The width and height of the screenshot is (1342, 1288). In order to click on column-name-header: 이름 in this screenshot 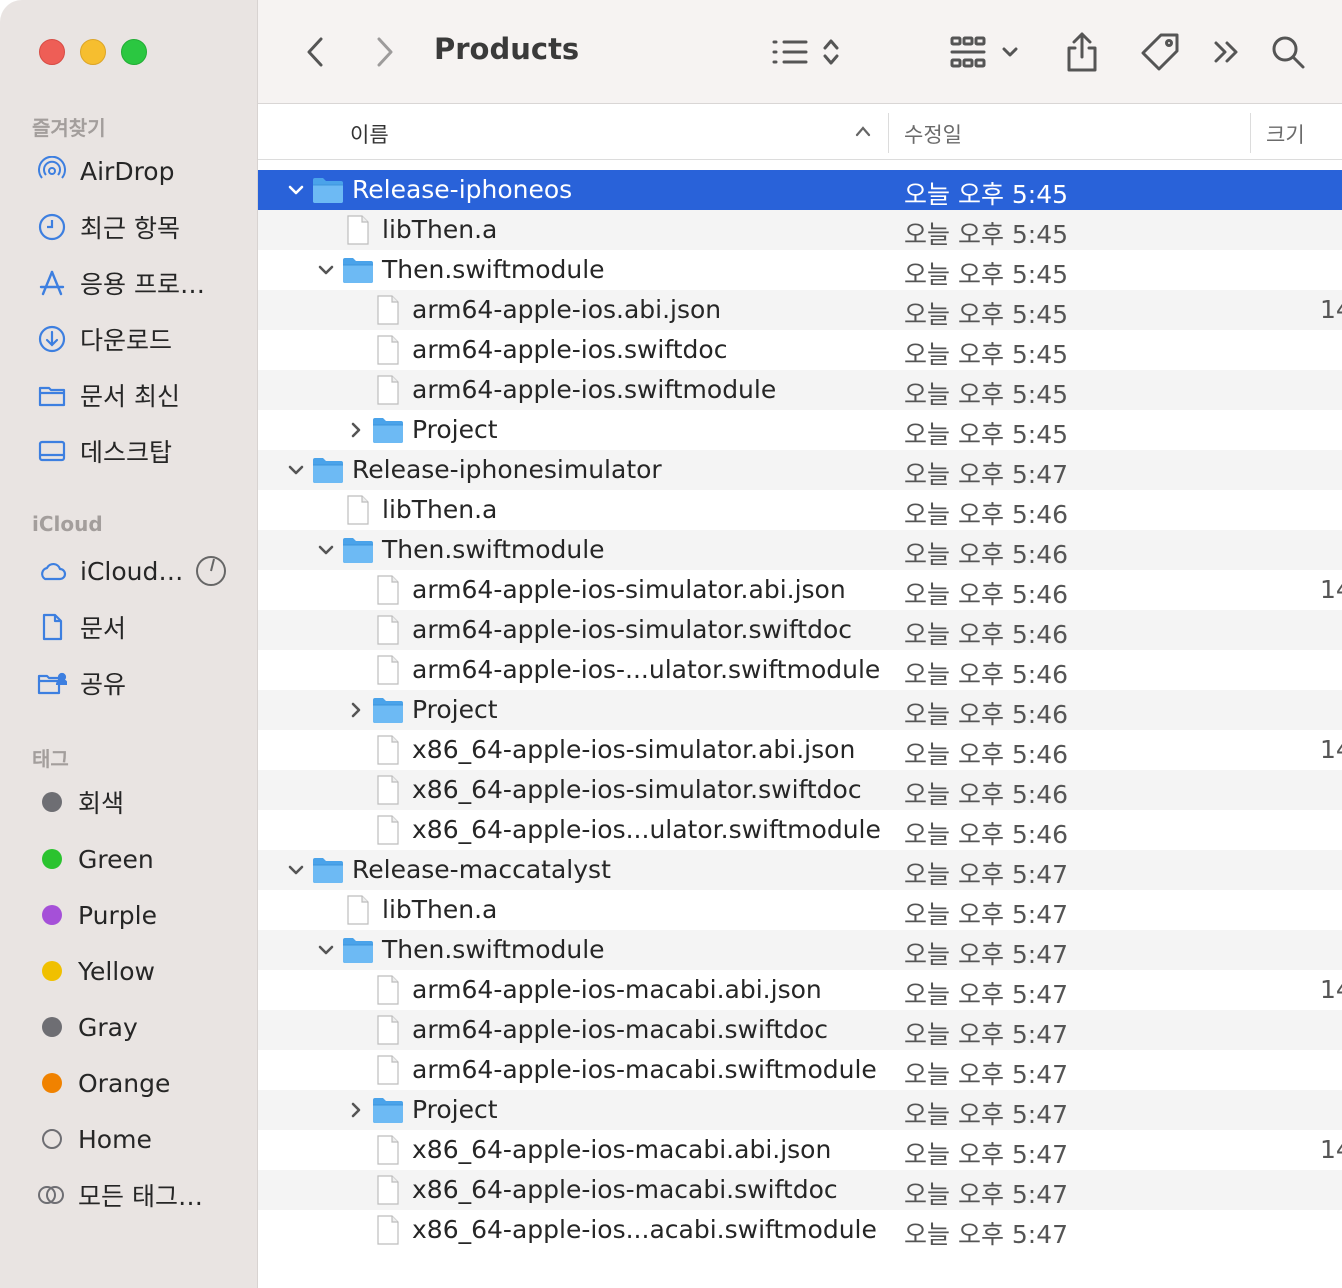, I will do `click(369, 134)`.